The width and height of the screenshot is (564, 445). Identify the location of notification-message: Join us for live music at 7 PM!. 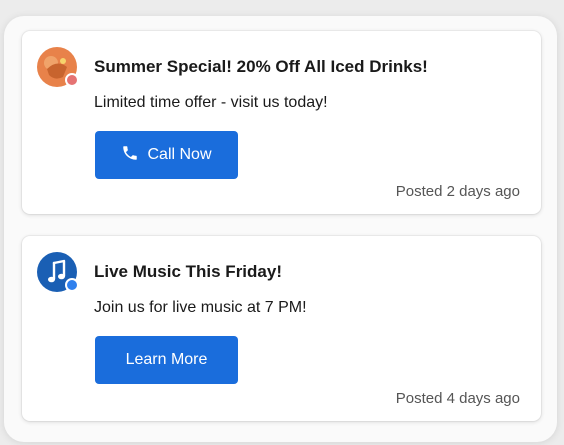
(200, 307).